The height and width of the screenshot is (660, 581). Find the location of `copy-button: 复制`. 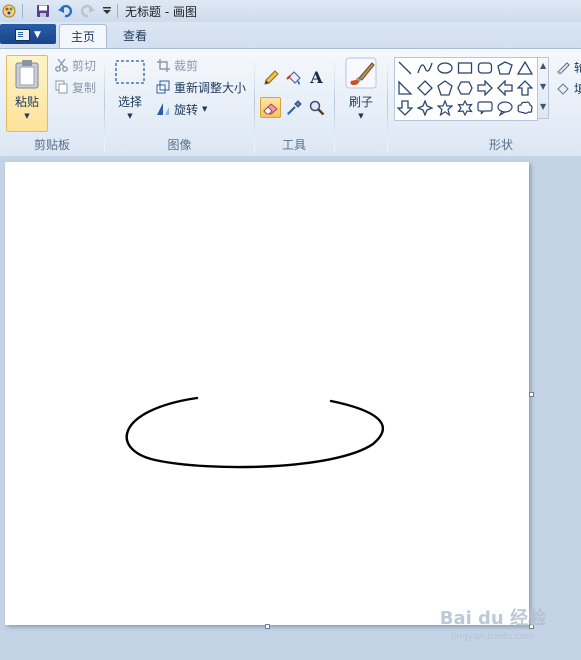

copy-button: 复制 is located at coordinates (74, 87).